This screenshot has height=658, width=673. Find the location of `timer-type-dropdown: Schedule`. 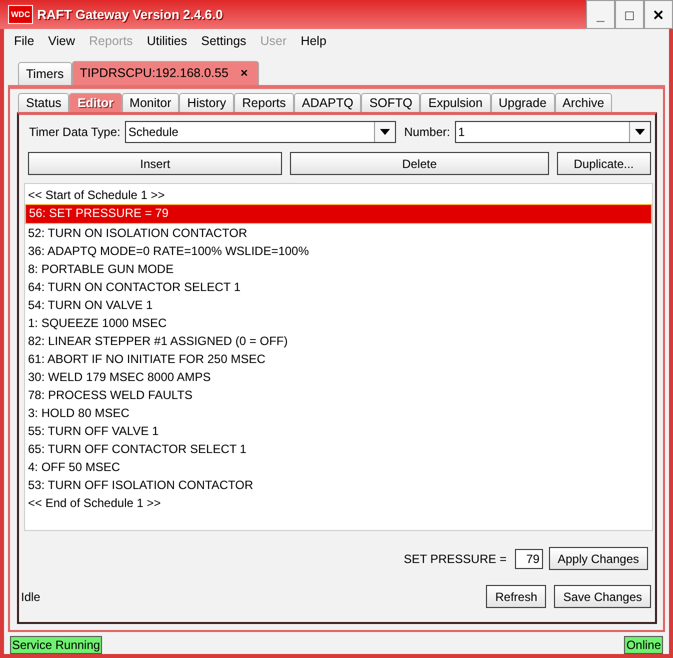

timer-type-dropdown: Schedule is located at coordinates (260, 132).